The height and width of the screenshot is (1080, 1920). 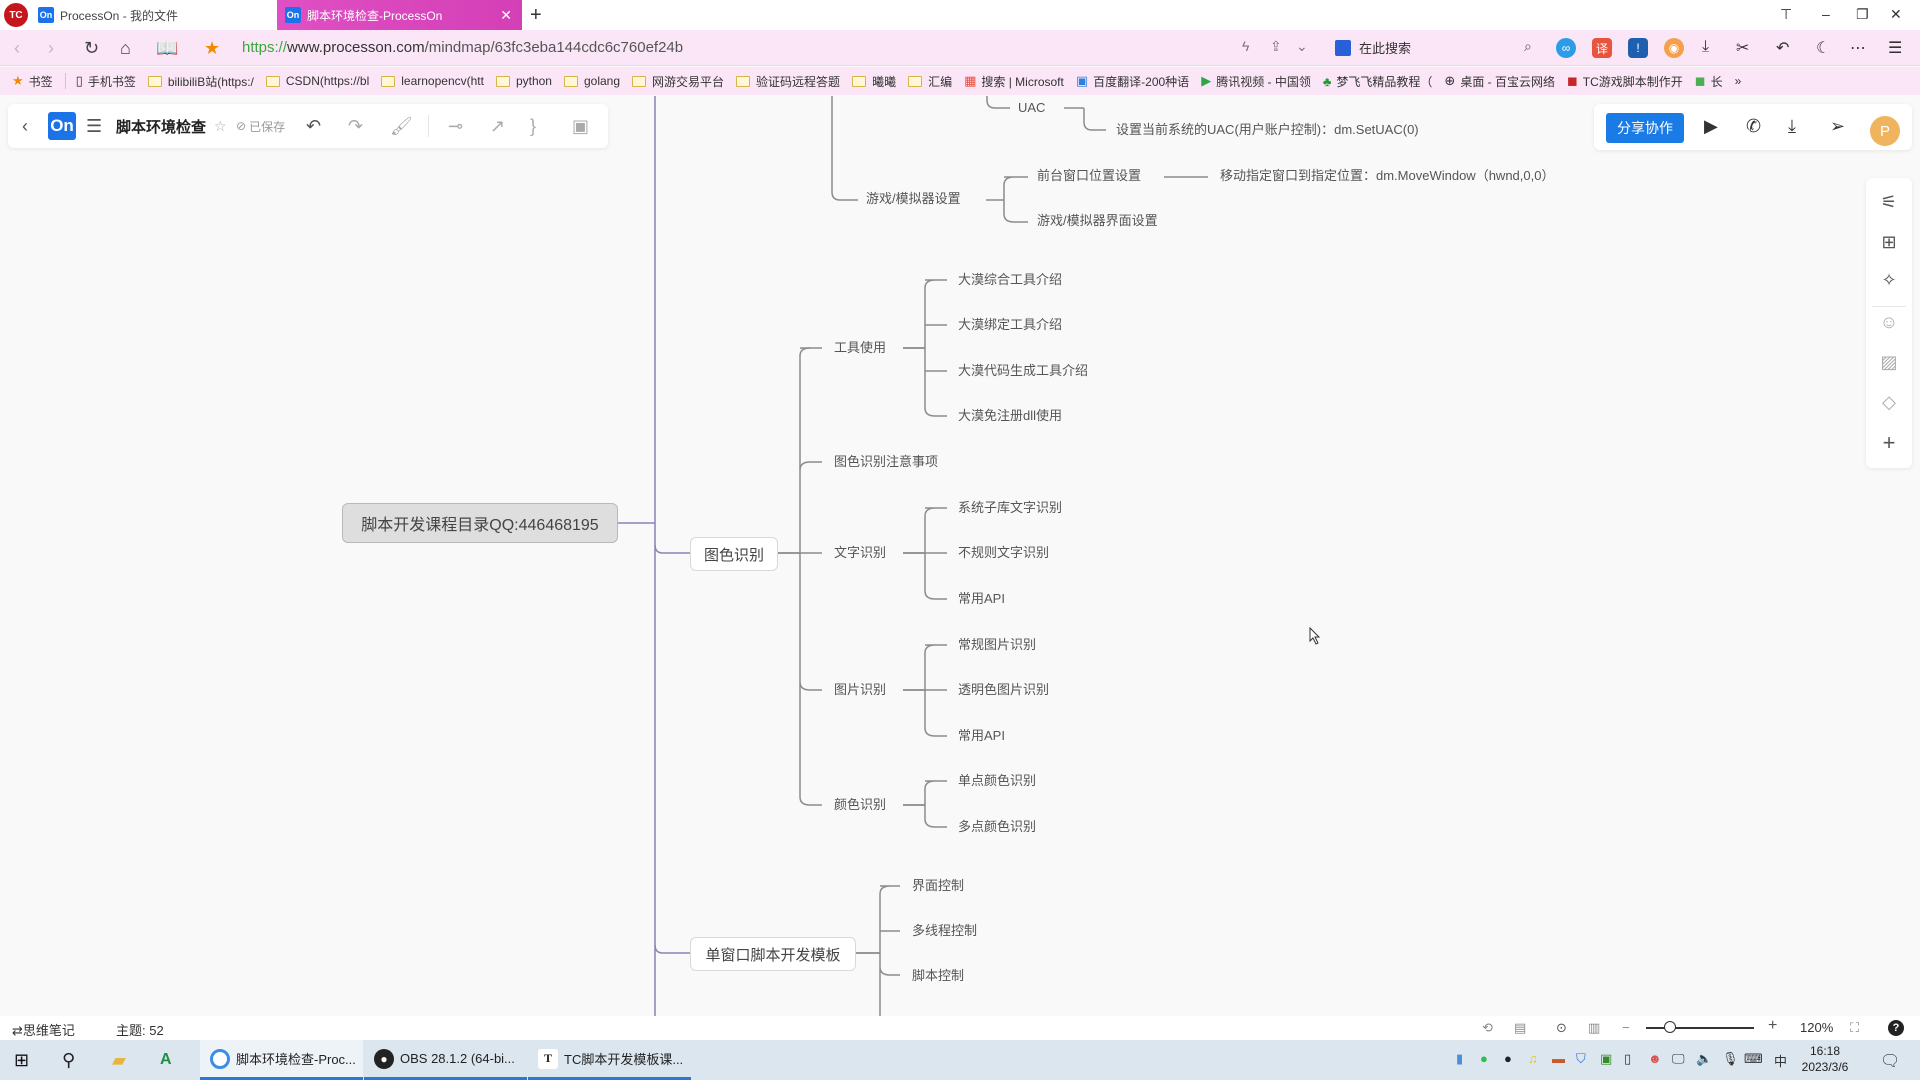 What do you see at coordinates (1753, 1059) in the screenshot?
I see `keyboard-icon: ⌨` at bounding box center [1753, 1059].